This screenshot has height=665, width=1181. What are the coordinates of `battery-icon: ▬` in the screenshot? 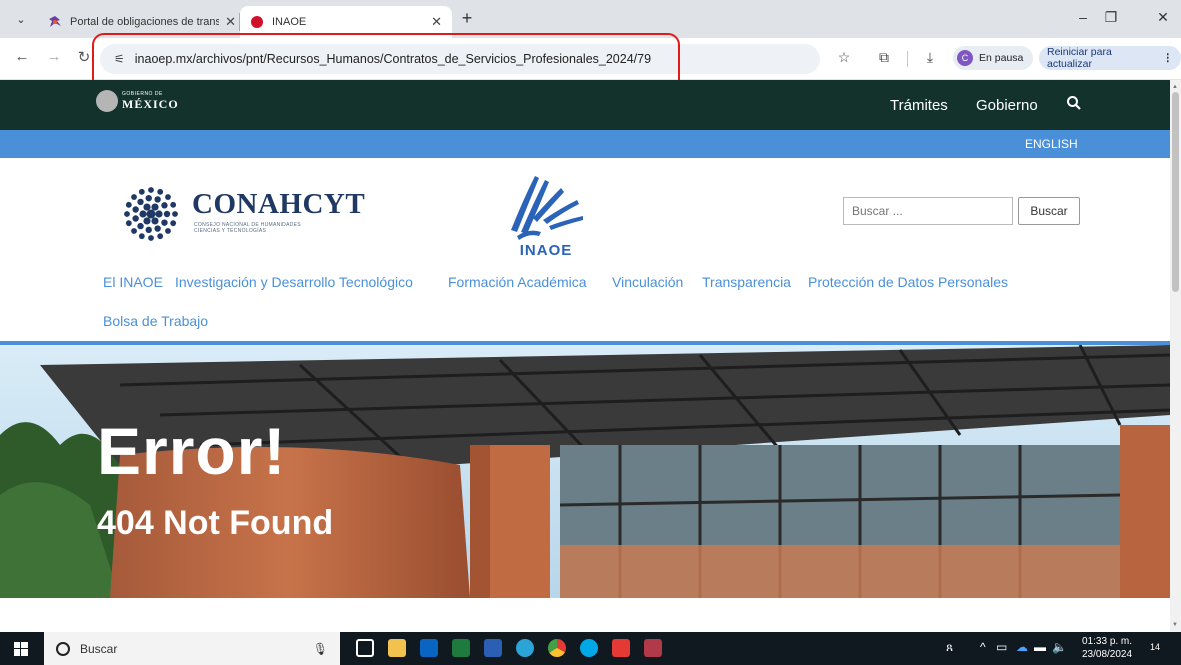 It's located at (1040, 647).